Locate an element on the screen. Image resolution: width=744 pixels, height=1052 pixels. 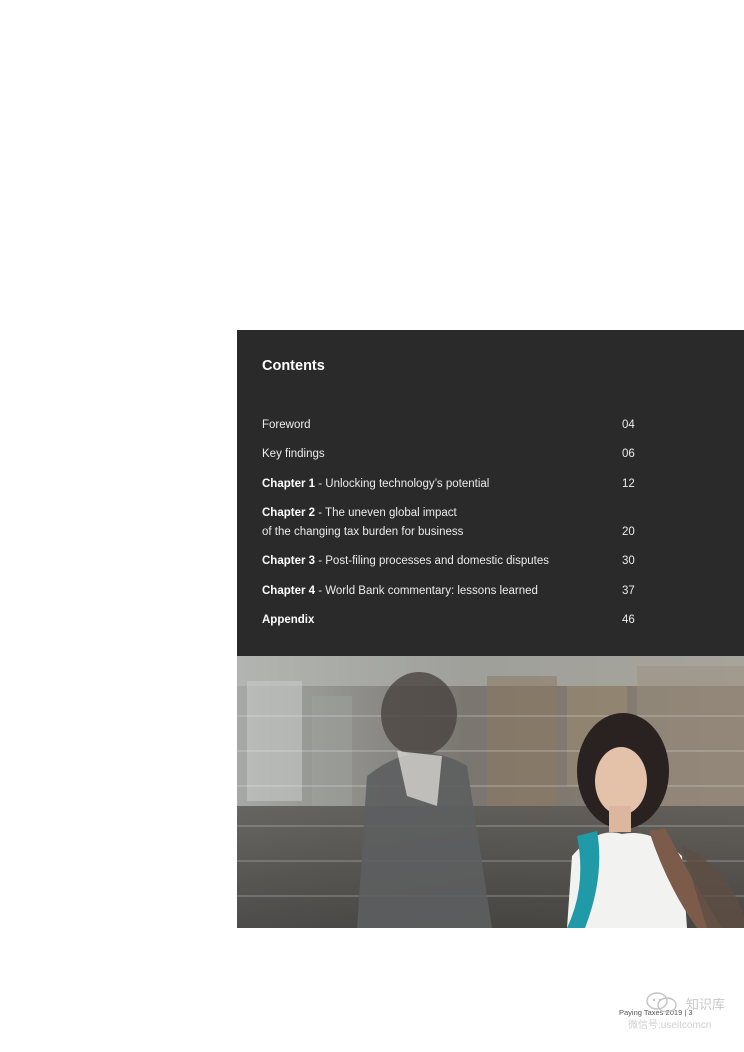
toc-page-number: 04 is located at coordinates (628, 425).